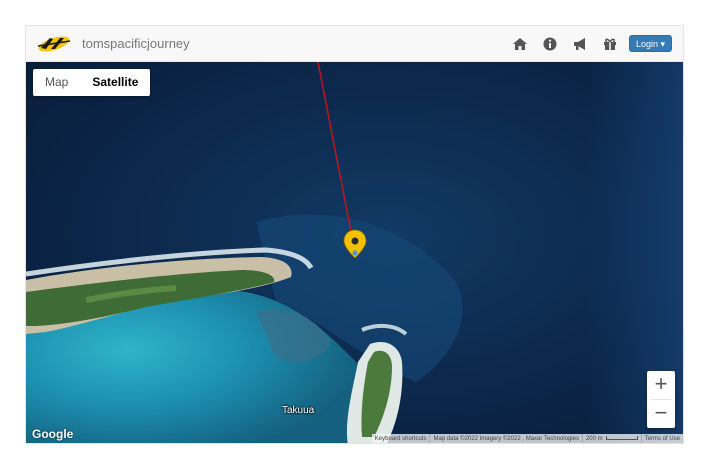 This screenshot has height=470, width=708. What do you see at coordinates (136, 43) in the screenshot?
I see `brand-name: tomspacificjourney` at bounding box center [136, 43].